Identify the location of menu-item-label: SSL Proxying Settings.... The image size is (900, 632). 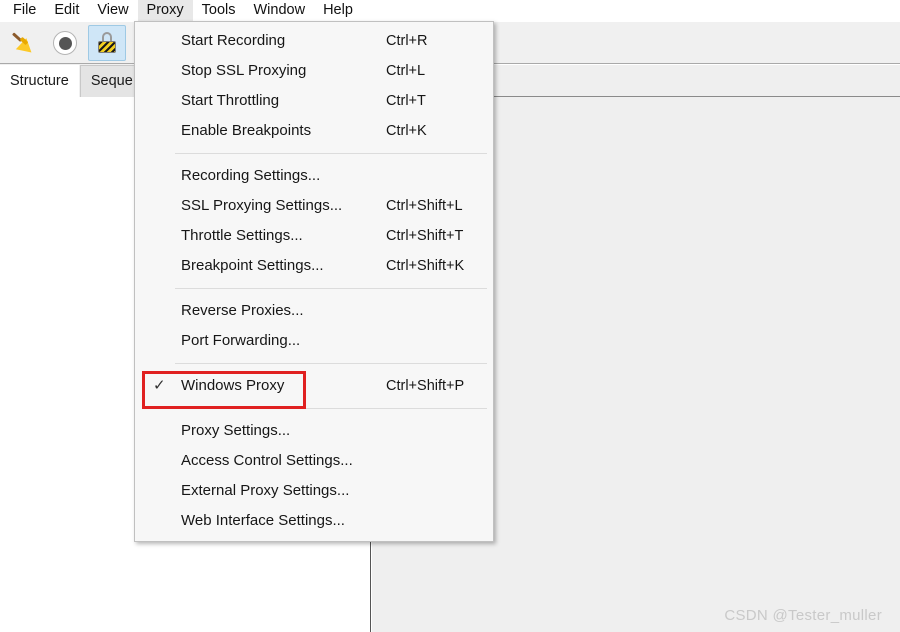
(262, 205).